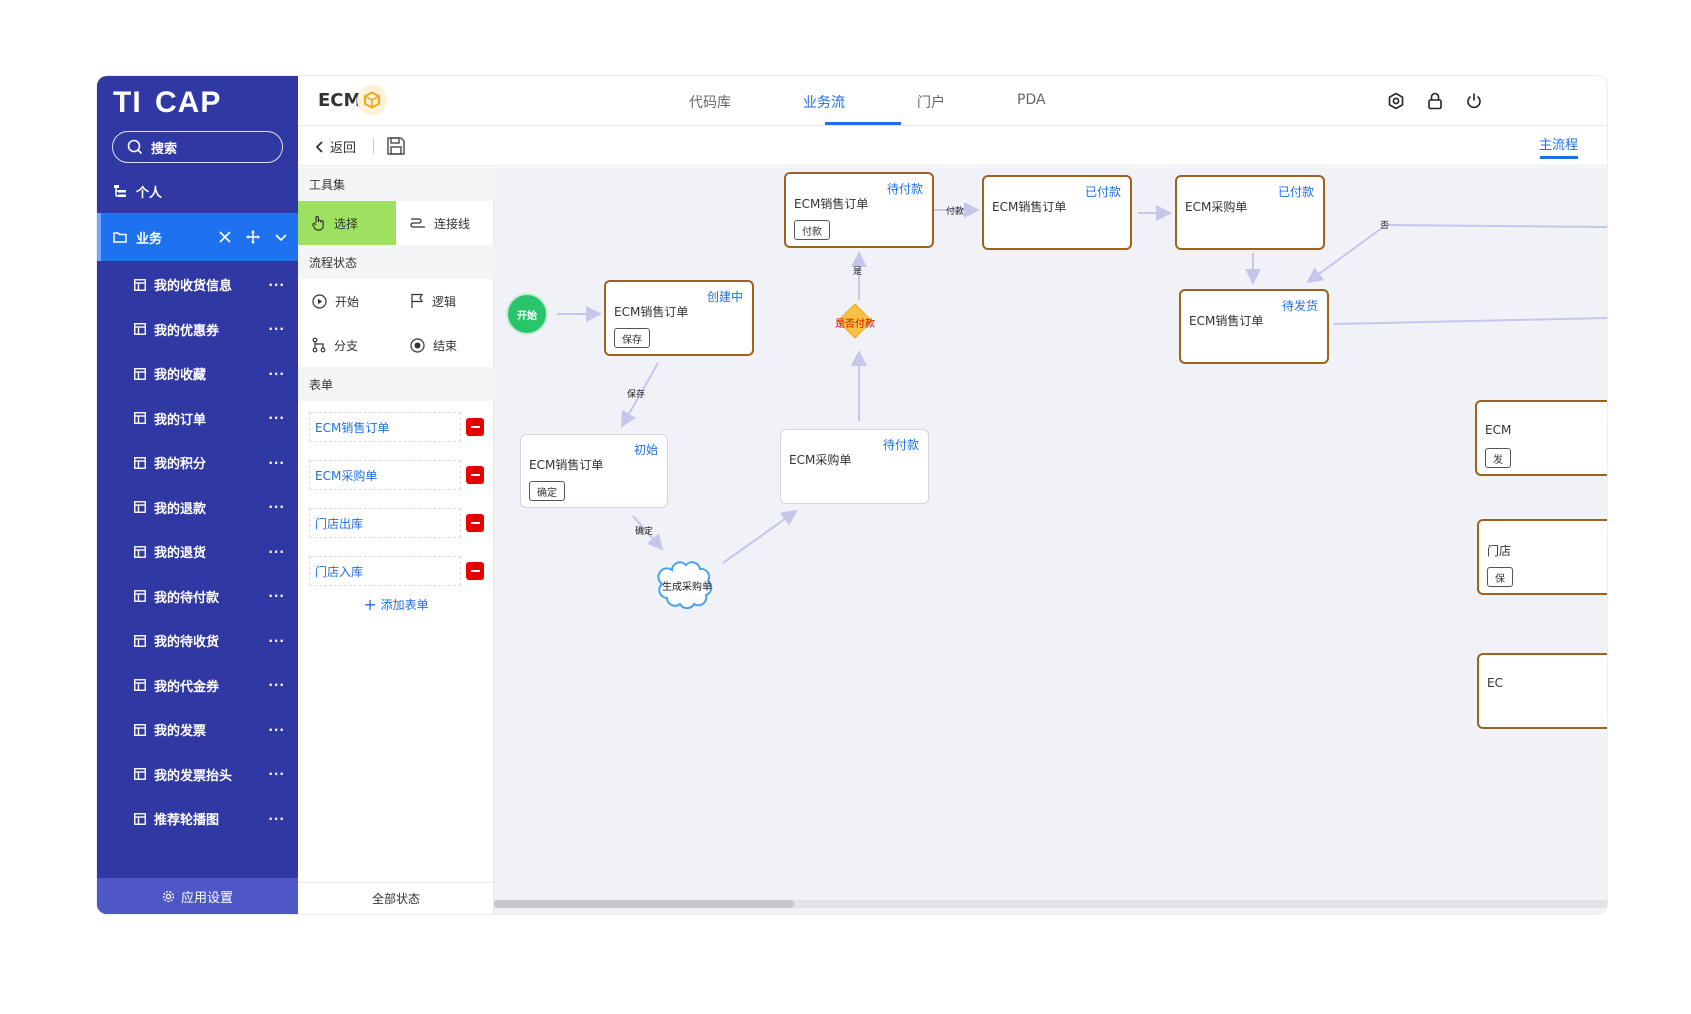 This screenshot has height=1014, width=1691. I want to click on sidebar-sub-item: 我的发票抬头 ···, so click(197, 774).